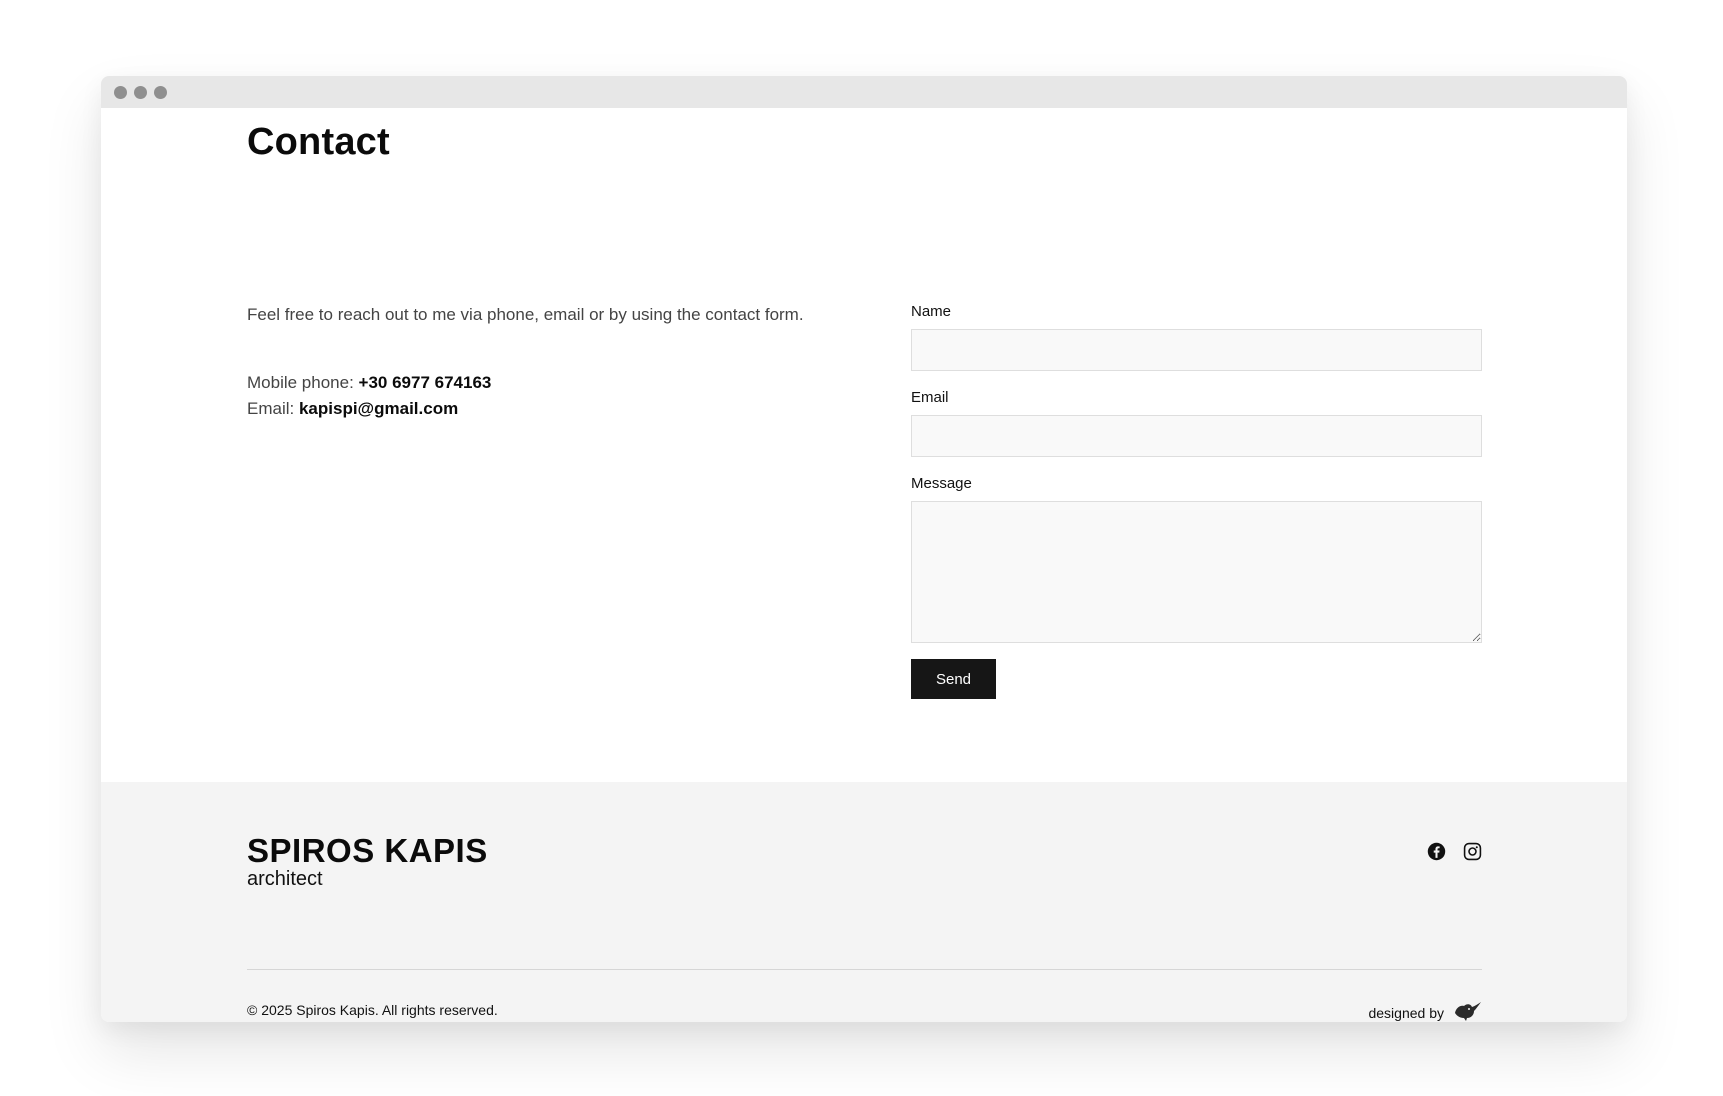 This screenshot has width=1723, height=1096. Describe the element at coordinates (120, 92) in the screenshot. I see `window-dot-close` at that location.